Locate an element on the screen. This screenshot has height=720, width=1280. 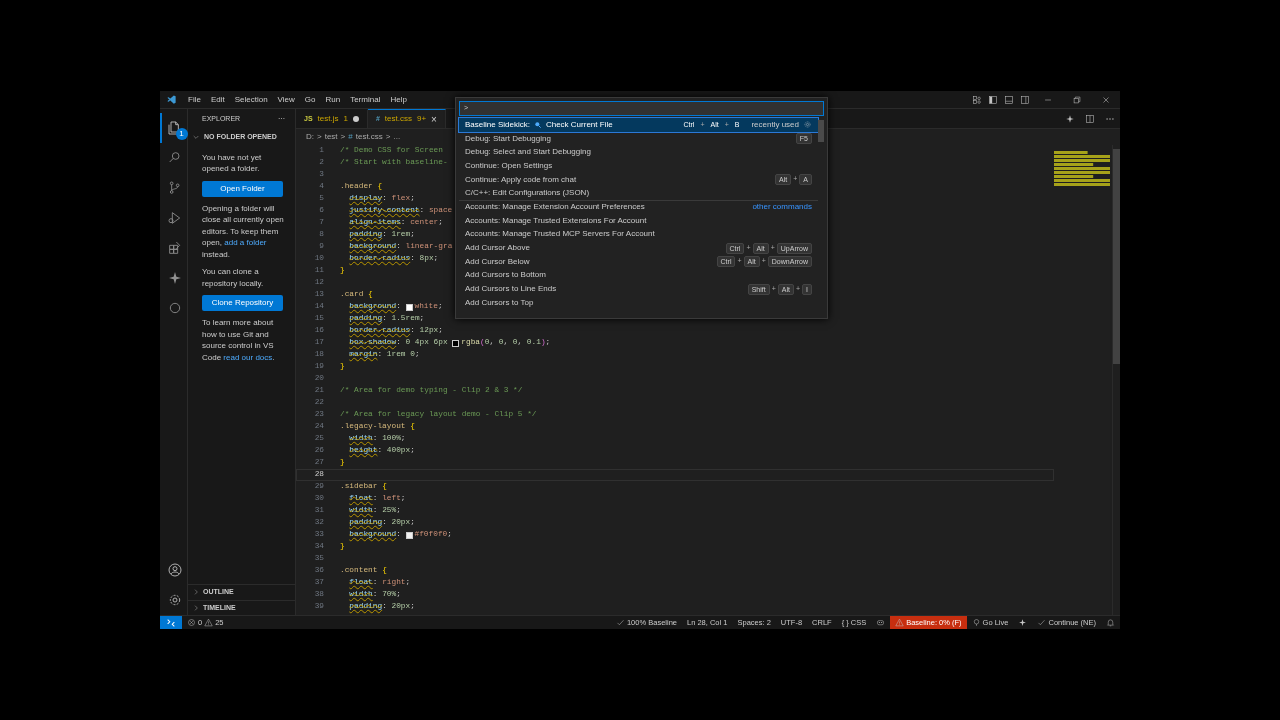
command-label: Accounts: Manage Trusted Extensions For Account is located at coordinates (556, 220).